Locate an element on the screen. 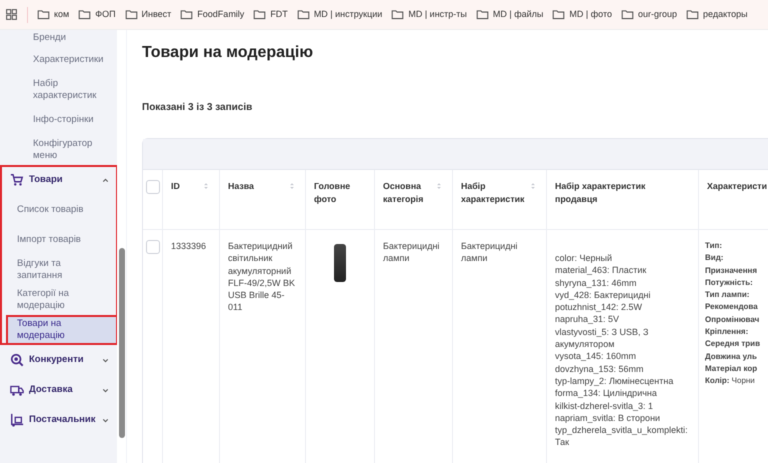  sidebar-group: Постачальник is located at coordinates (59, 420).